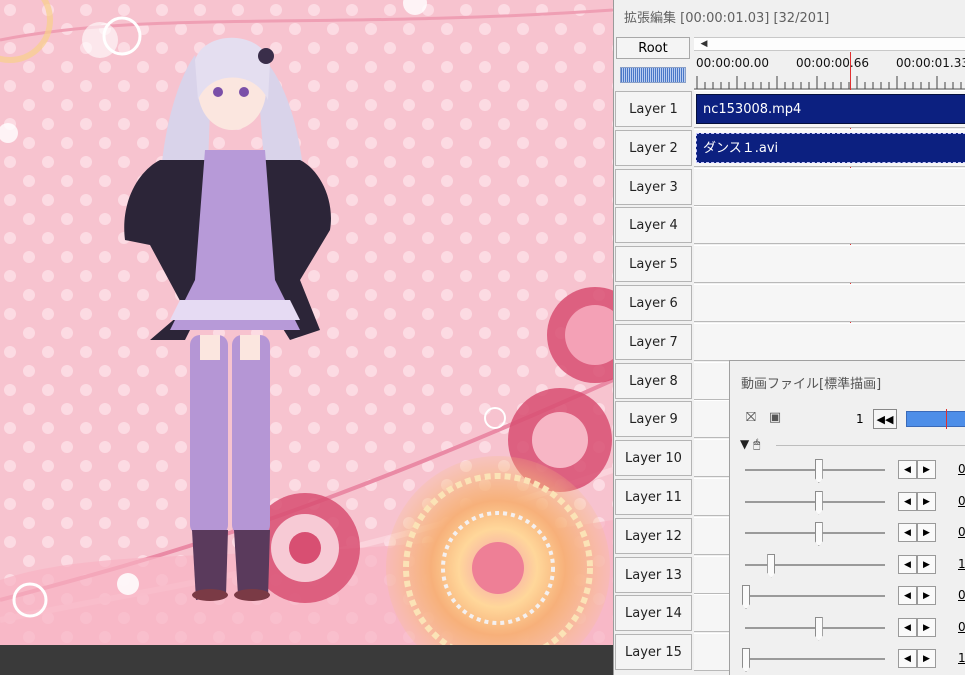  Describe the element at coordinates (961, 564) in the screenshot. I see `parameter-value: 100` at that location.